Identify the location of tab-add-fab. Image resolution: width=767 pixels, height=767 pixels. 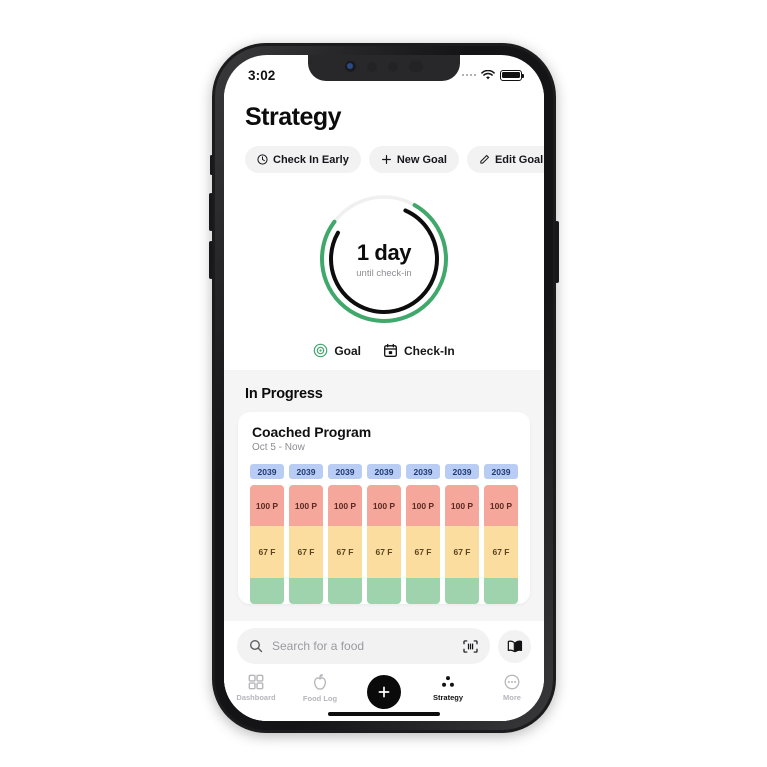
(384, 693).